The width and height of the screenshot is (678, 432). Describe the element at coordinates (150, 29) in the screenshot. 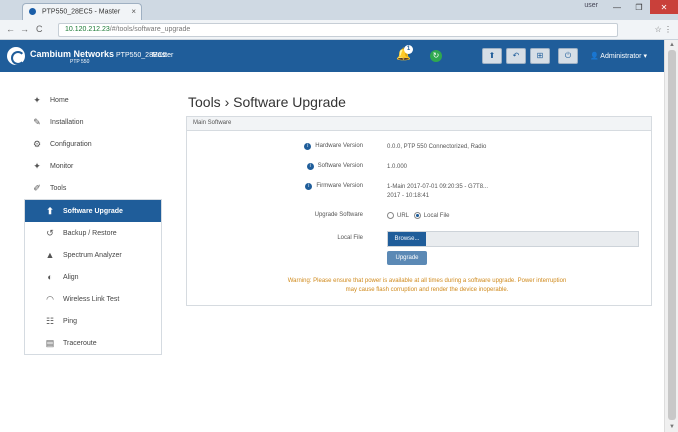

I see `url-path: /#/tools/software_upgrade` at that location.